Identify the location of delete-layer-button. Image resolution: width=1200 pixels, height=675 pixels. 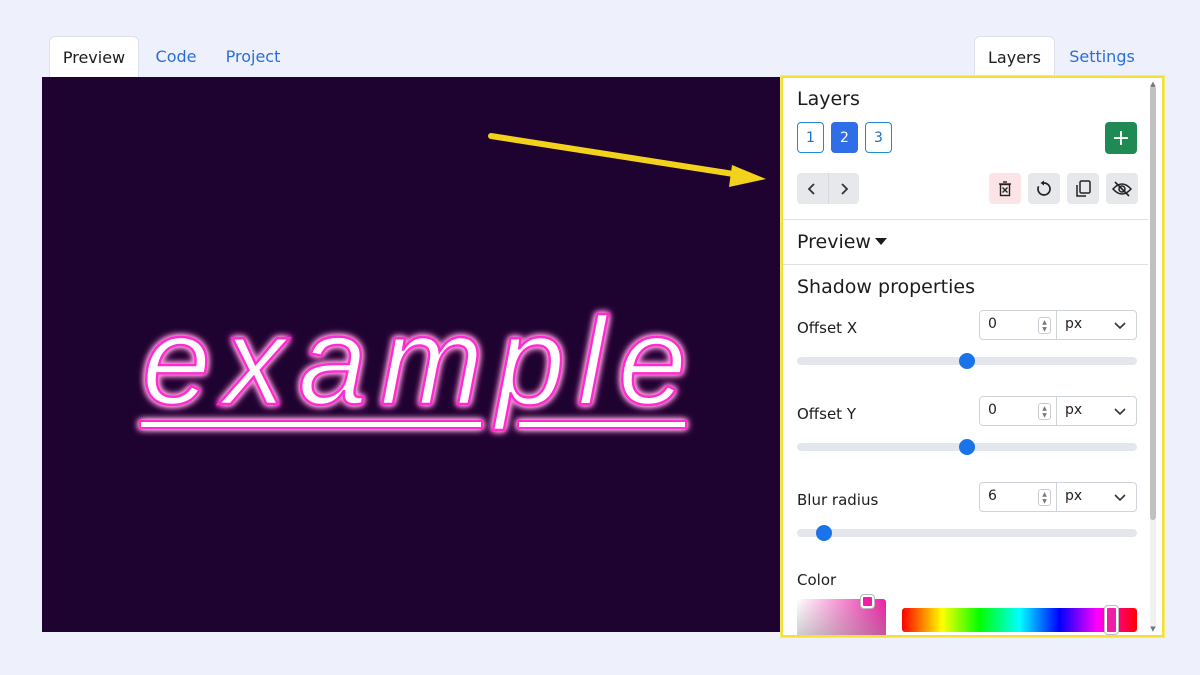
(1005, 188).